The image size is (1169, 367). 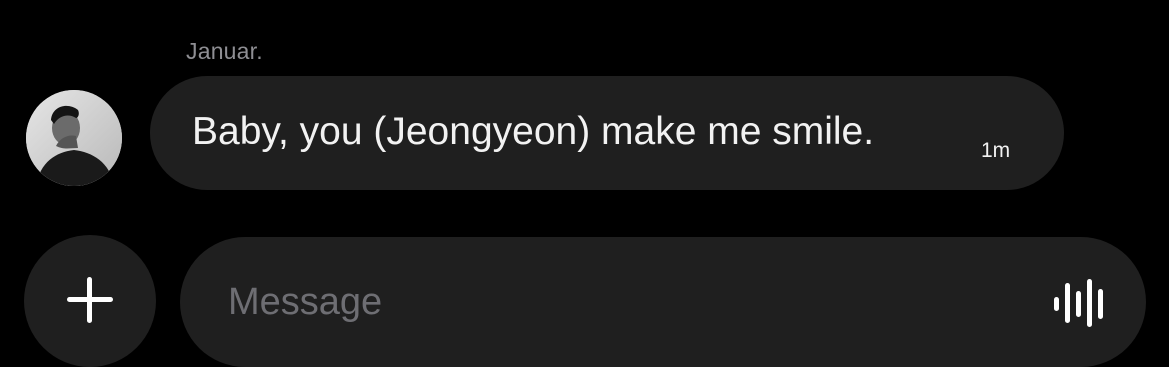 I want to click on sender-name: Januar., so click(x=224, y=51).